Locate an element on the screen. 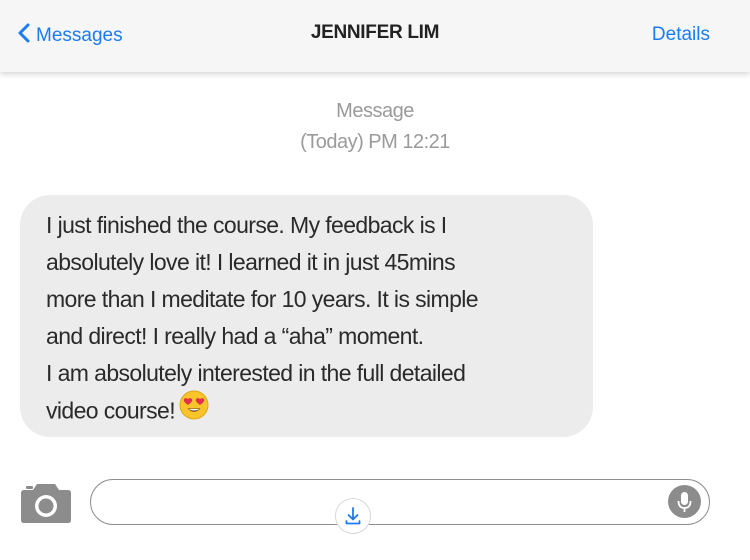  navigation-bar: Messages JENNIFER LIM Details is located at coordinates (375, 36).